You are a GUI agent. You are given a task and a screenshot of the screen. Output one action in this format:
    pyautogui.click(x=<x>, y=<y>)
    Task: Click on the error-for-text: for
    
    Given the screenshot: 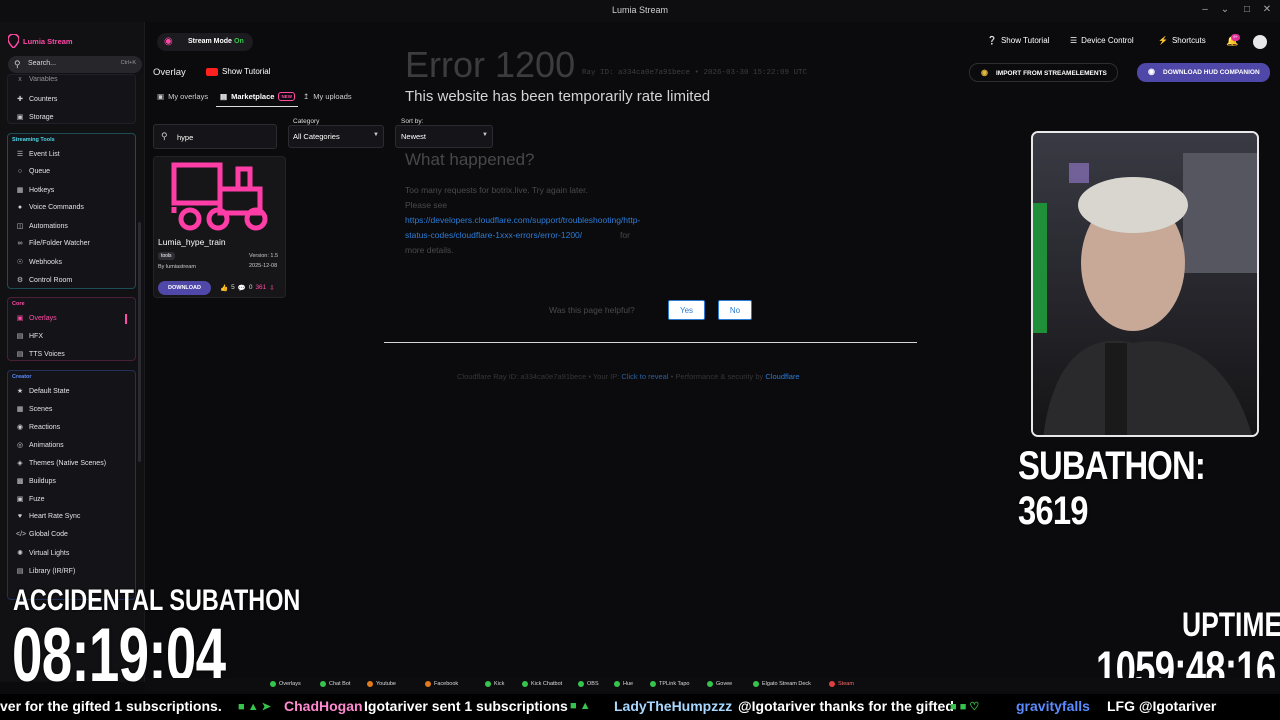 What is the action you would take?
    pyautogui.click(x=625, y=235)
    